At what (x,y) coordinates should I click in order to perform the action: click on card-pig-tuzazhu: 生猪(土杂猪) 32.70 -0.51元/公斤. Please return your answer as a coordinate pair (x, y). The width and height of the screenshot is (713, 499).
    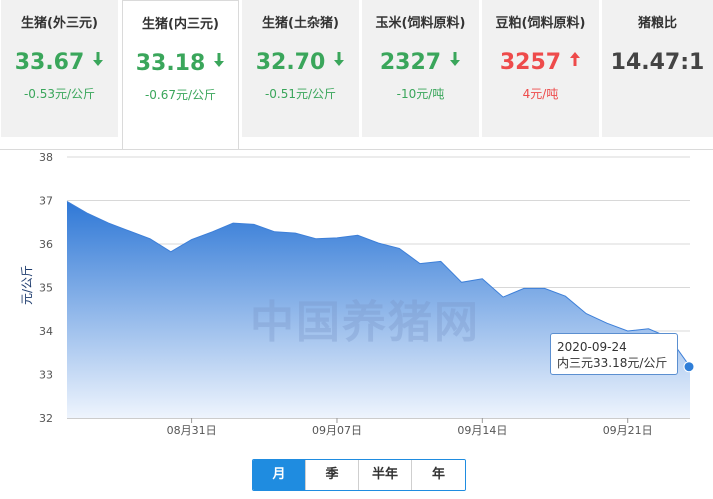
    Looking at the image, I should click on (300, 68).